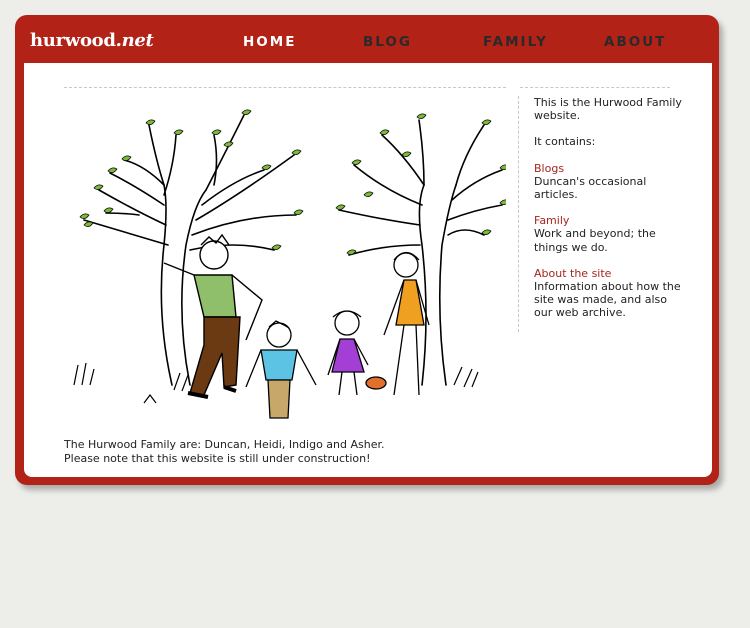  Describe the element at coordinates (590, 188) in the screenshot. I see `blogs-description: Duncan's occasional articles.` at that location.